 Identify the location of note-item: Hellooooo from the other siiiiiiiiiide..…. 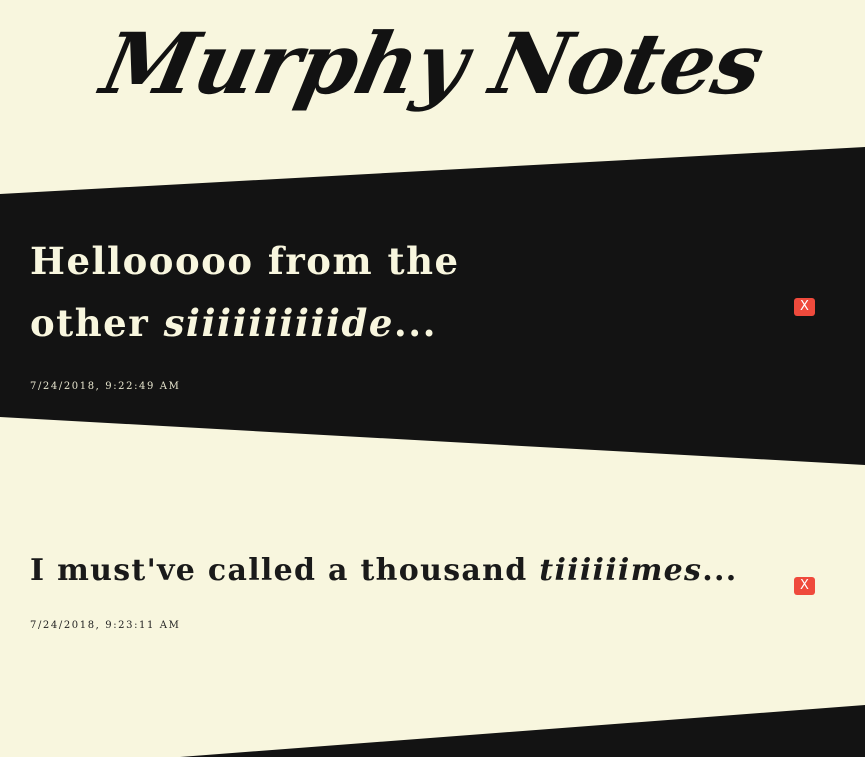
(422, 292).